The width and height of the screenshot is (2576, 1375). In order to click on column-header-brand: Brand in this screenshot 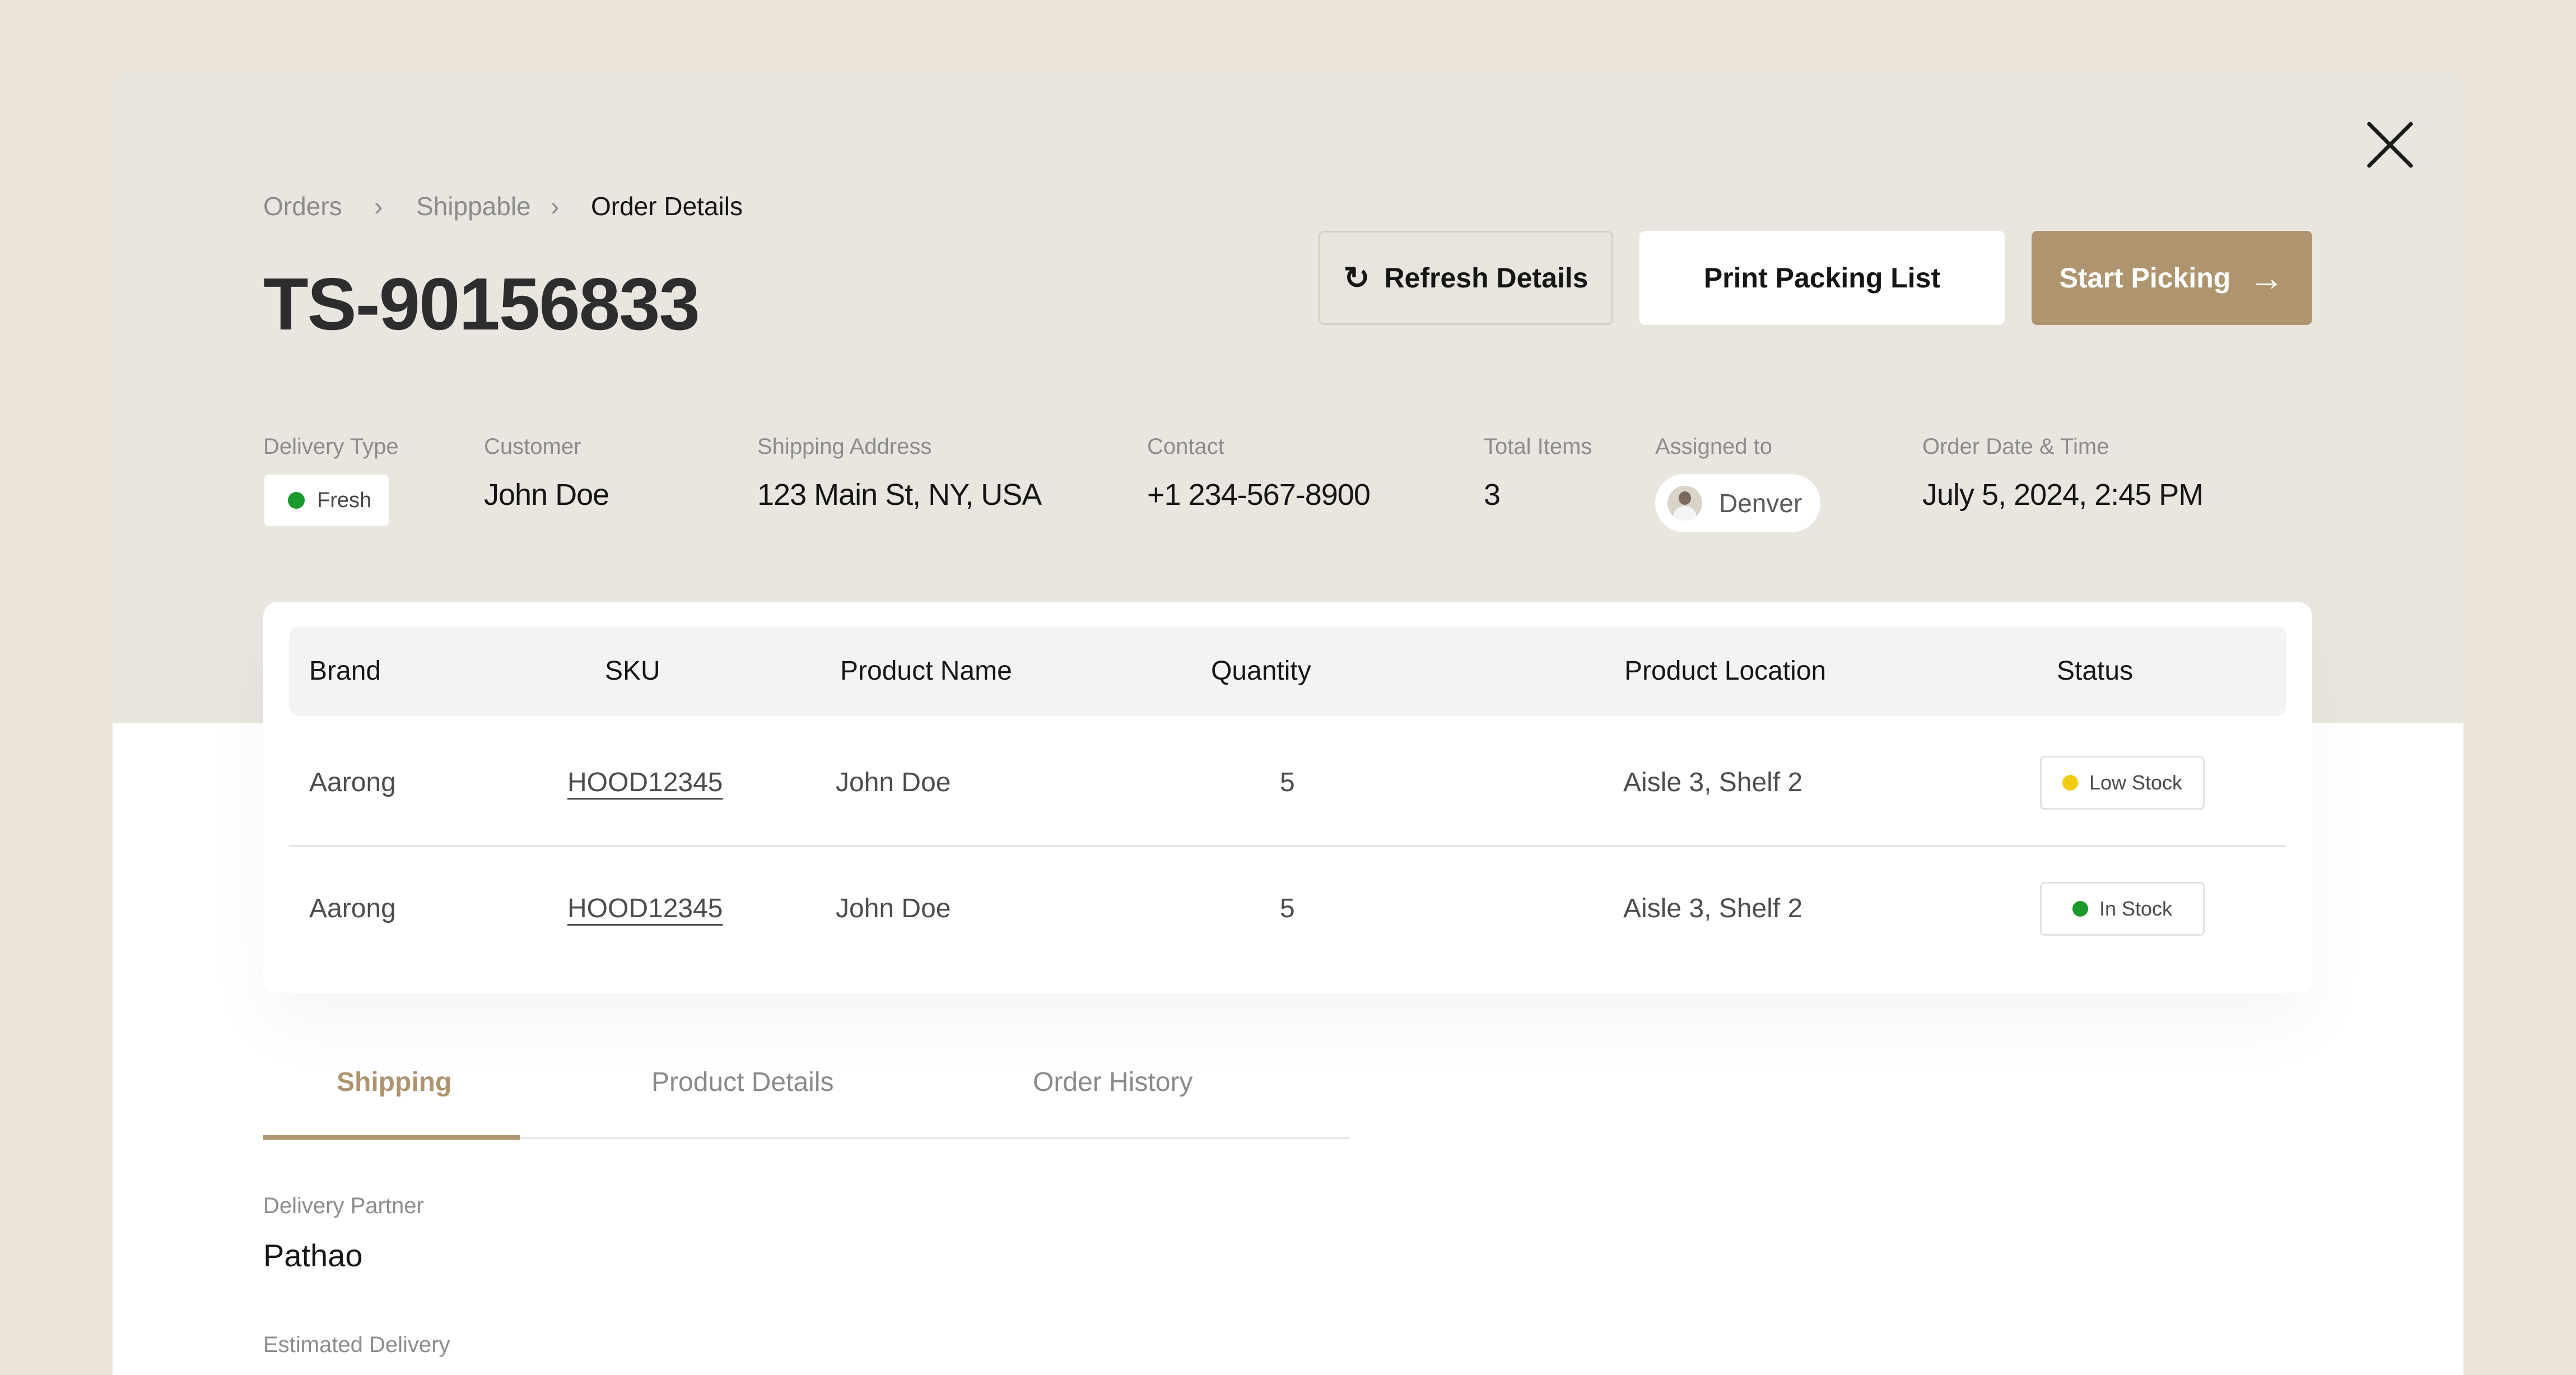, I will do `click(345, 671)`.